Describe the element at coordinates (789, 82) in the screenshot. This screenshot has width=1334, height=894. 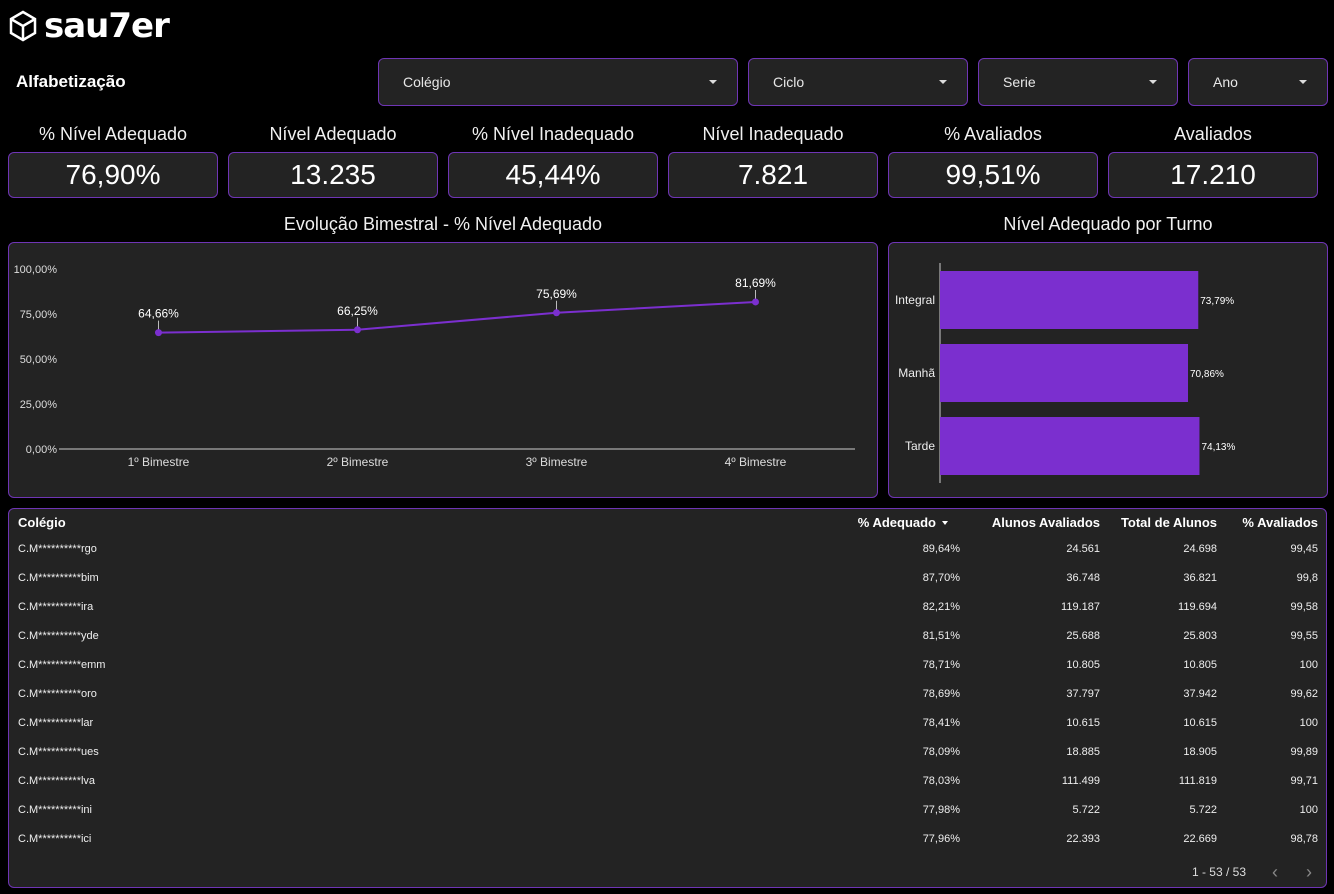
I see `filter-label: Ciclo` at that location.